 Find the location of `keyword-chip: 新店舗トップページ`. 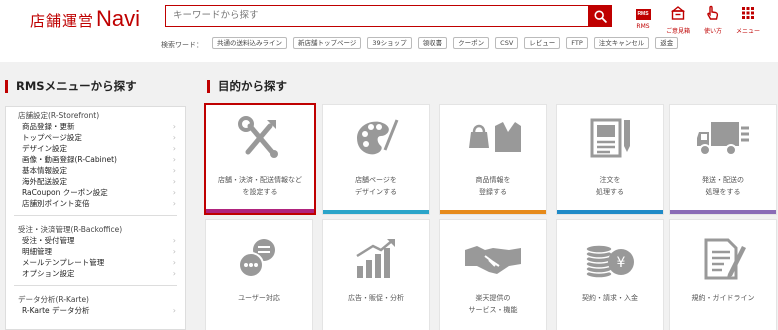

keyword-chip: 新店舗トップページ is located at coordinates (327, 43).